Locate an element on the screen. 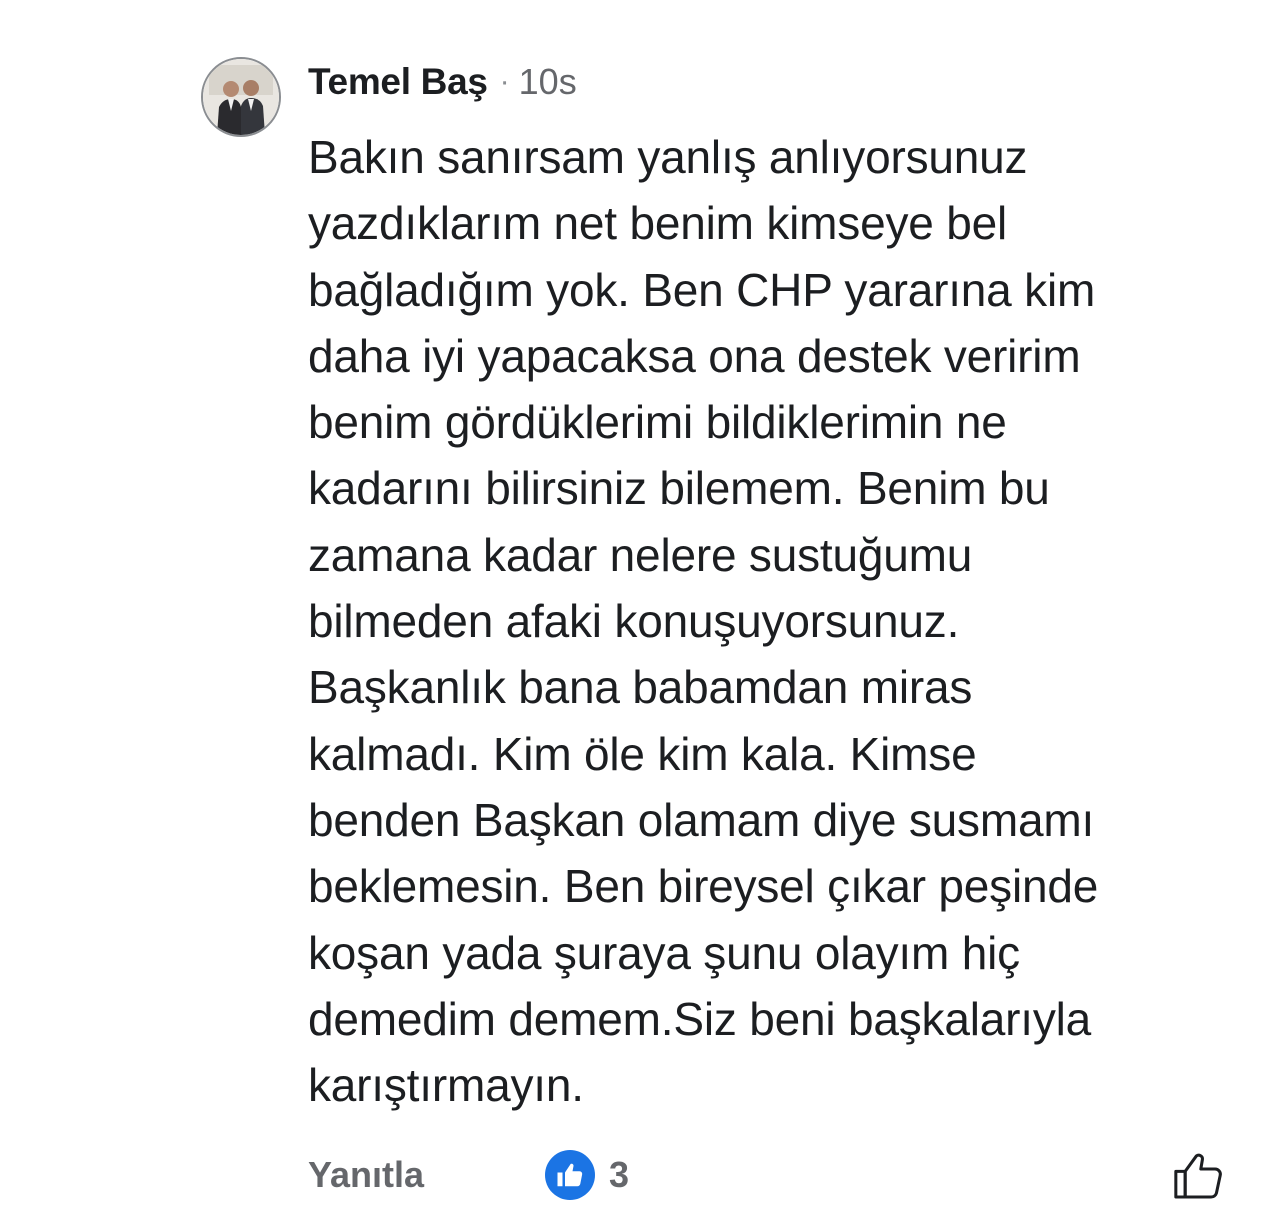 This screenshot has height=1230, width=1280. author-name: Temel Baş is located at coordinates (398, 82).